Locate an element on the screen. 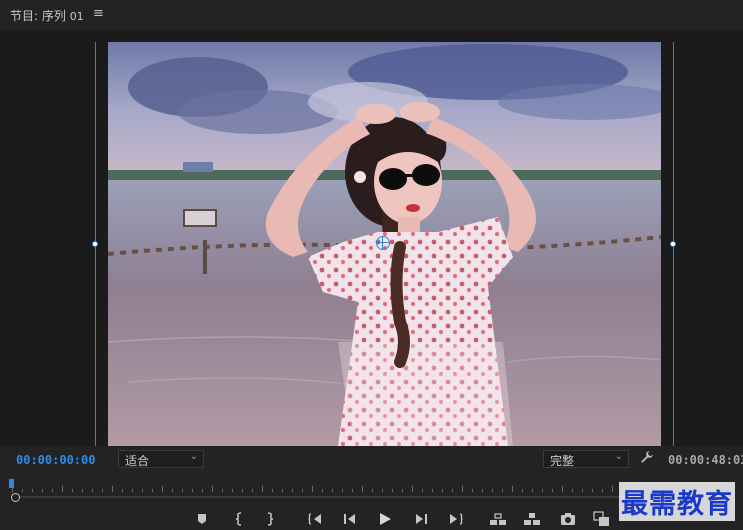  extract-icon is located at coordinates (532, 519).